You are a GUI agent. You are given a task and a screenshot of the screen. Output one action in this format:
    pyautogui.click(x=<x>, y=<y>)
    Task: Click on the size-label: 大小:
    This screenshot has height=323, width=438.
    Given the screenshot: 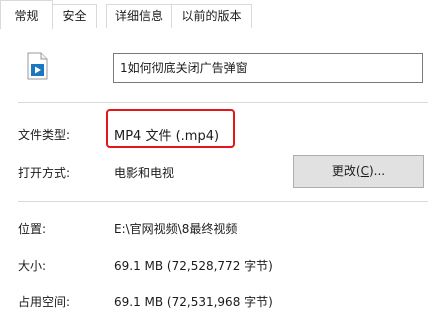 What is the action you would take?
    pyautogui.click(x=32, y=266)
    